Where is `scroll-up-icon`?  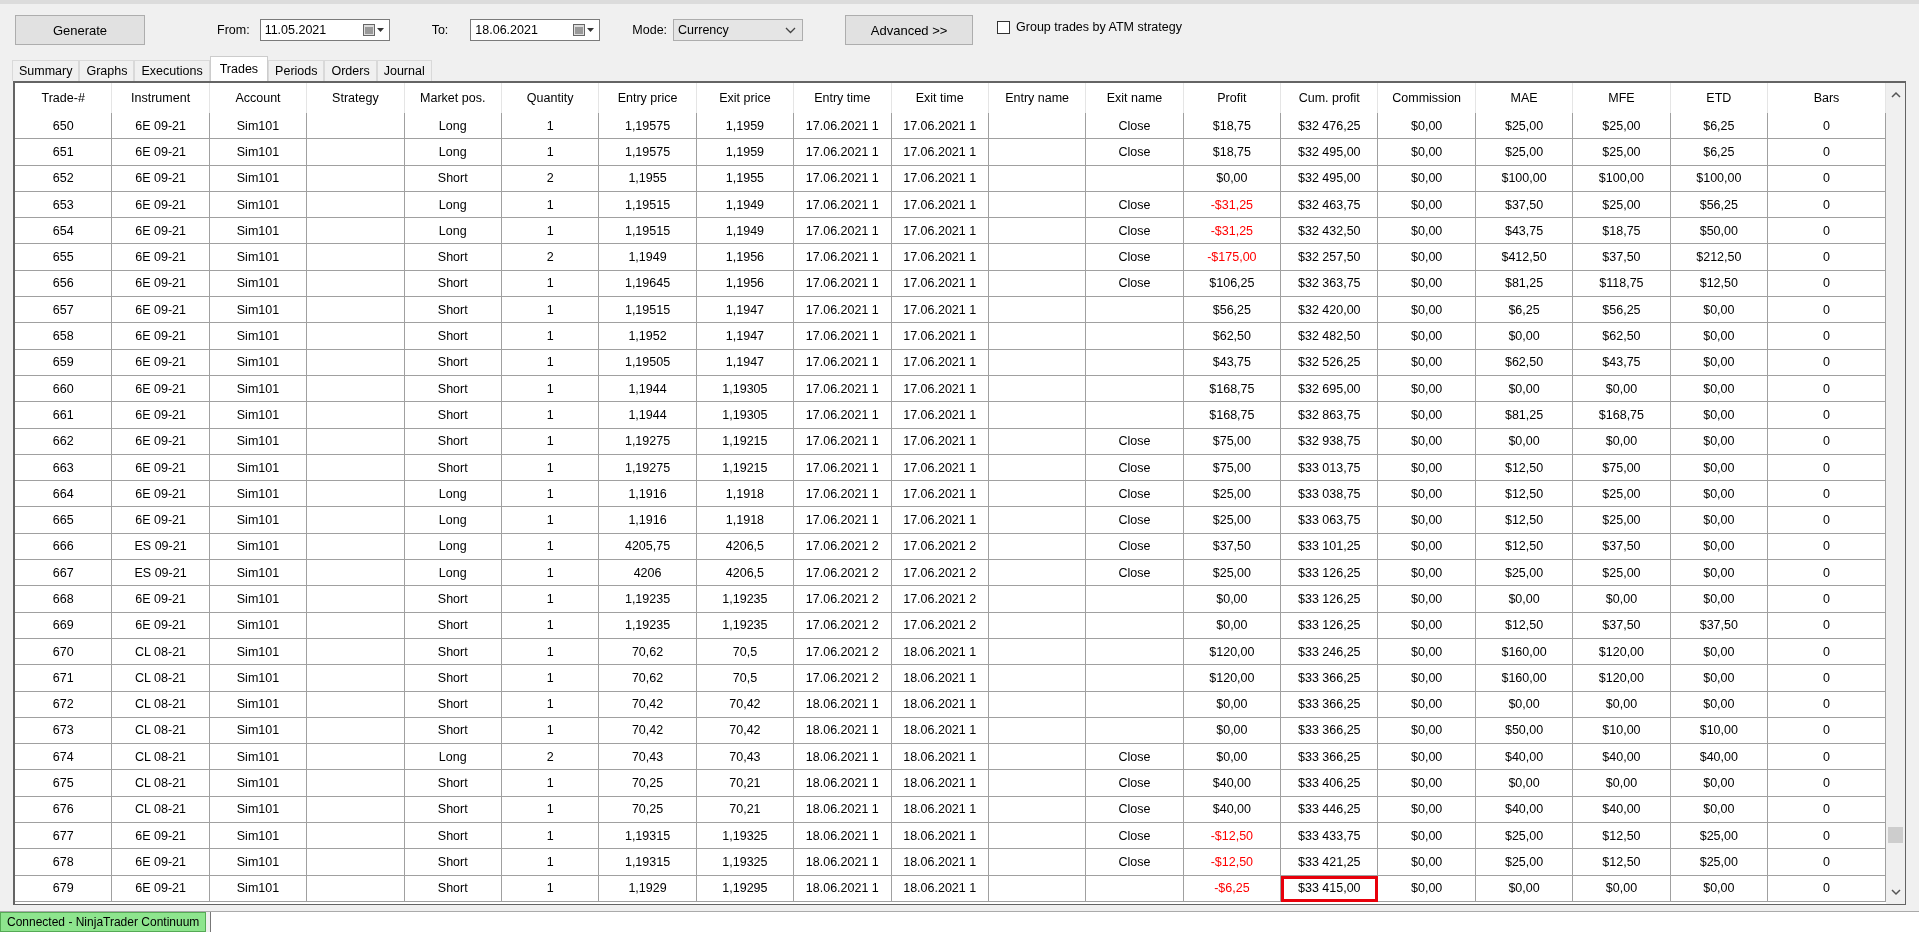
scroll-up-icon is located at coordinates (1895, 94).